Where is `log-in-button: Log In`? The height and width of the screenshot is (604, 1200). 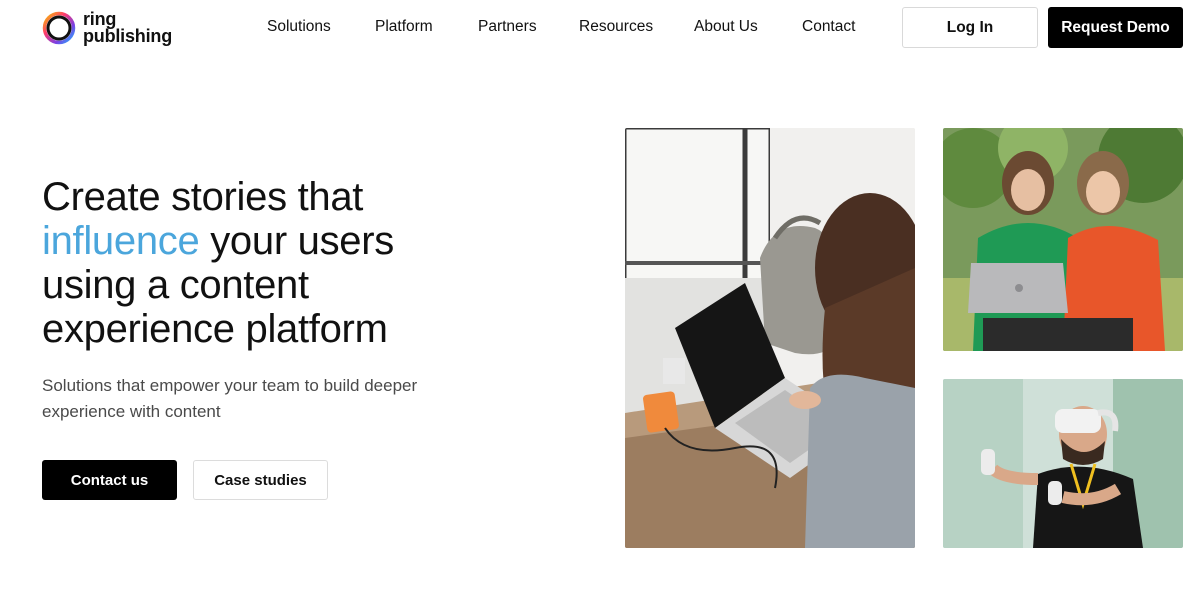
log-in-button: Log In is located at coordinates (970, 27).